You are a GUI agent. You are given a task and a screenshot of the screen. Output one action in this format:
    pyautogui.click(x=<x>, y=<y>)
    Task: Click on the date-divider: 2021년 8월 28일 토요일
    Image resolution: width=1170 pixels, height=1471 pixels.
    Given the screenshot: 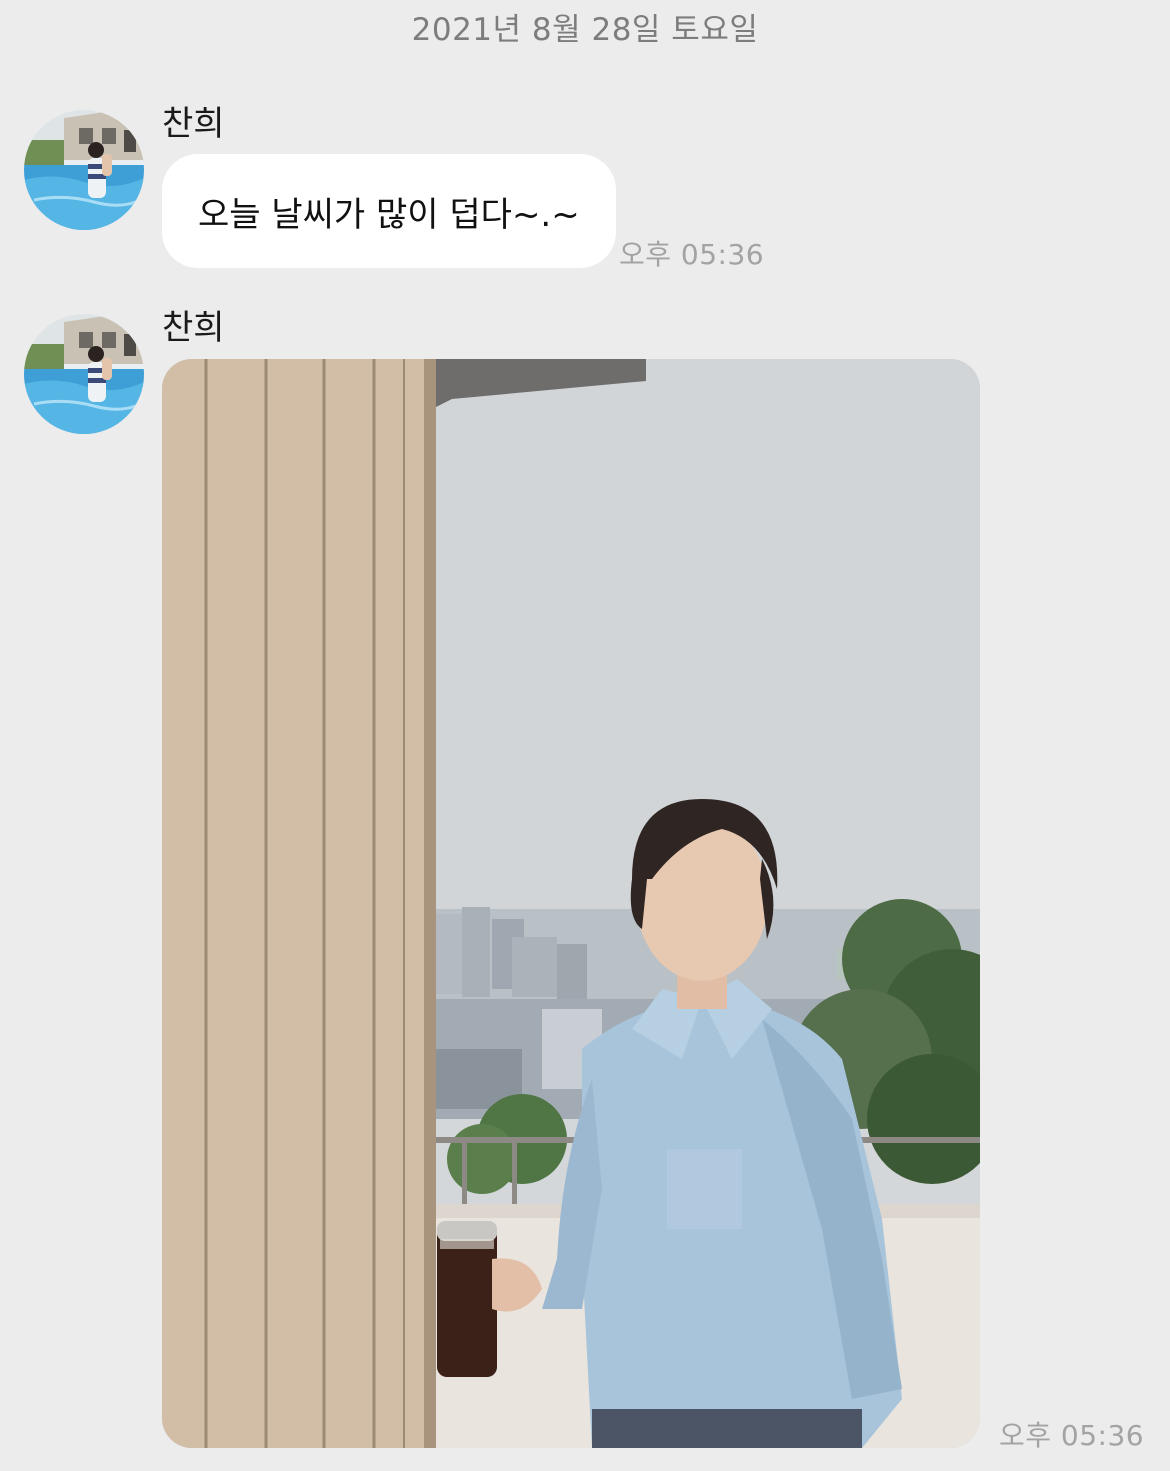 What is the action you would take?
    pyautogui.click(x=585, y=30)
    